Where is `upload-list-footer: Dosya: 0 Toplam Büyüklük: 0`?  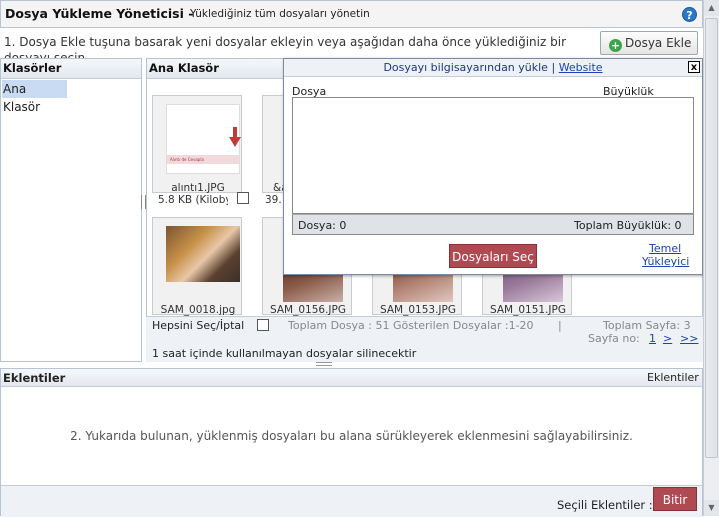 upload-list-footer: Dosya: 0 Toplam Büyüklük: 0 is located at coordinates (493, 224).